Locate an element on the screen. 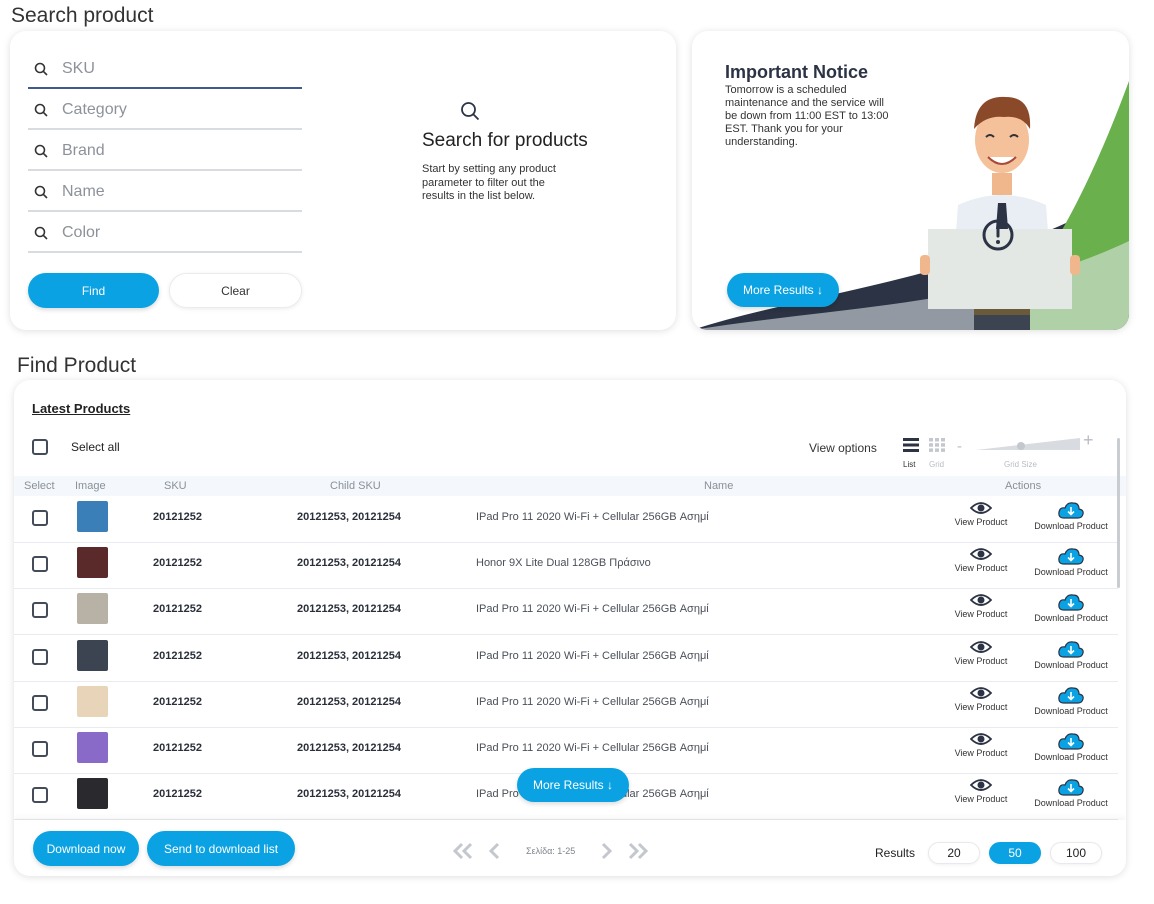 This screenshot has height=904, width=1154. more-results-button: More Results ↓ is located at coordinates (573, 785).